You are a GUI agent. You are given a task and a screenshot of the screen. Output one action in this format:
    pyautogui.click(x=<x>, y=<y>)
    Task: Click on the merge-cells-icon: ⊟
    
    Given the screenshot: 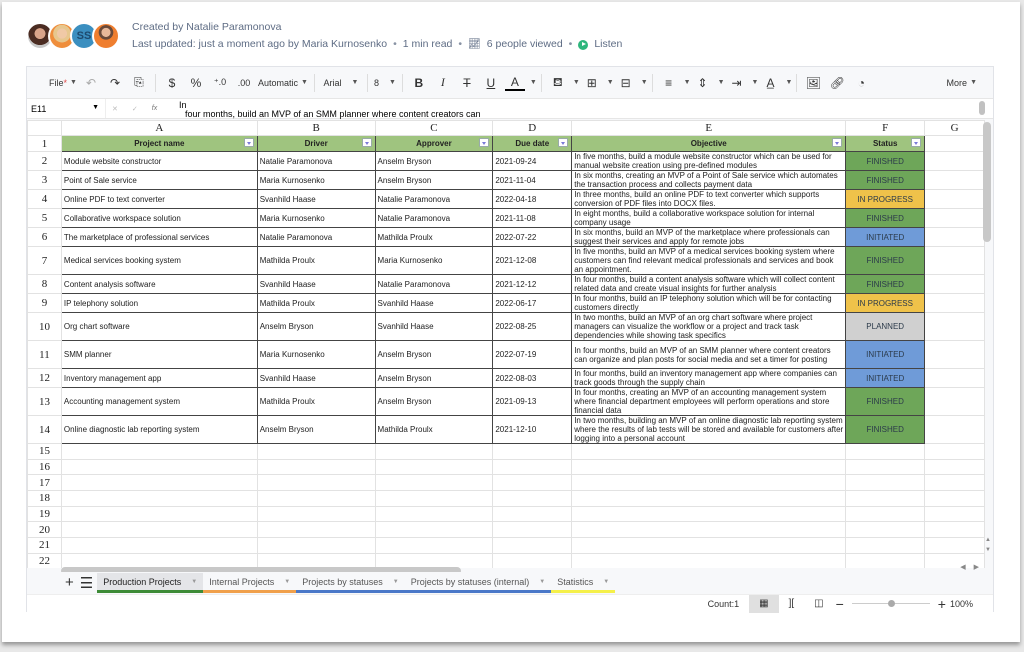 What is the action you would take?
    pyautogui.click(x=626, y=83)
    